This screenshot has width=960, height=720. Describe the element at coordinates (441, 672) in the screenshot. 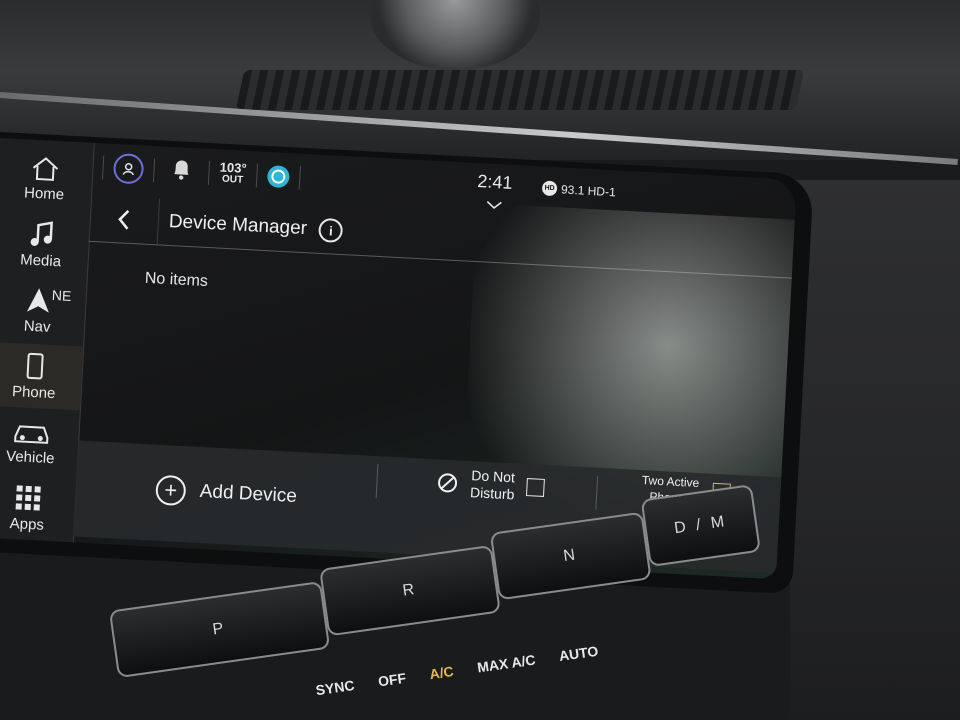

I see `ac-button: A/C` at that location.